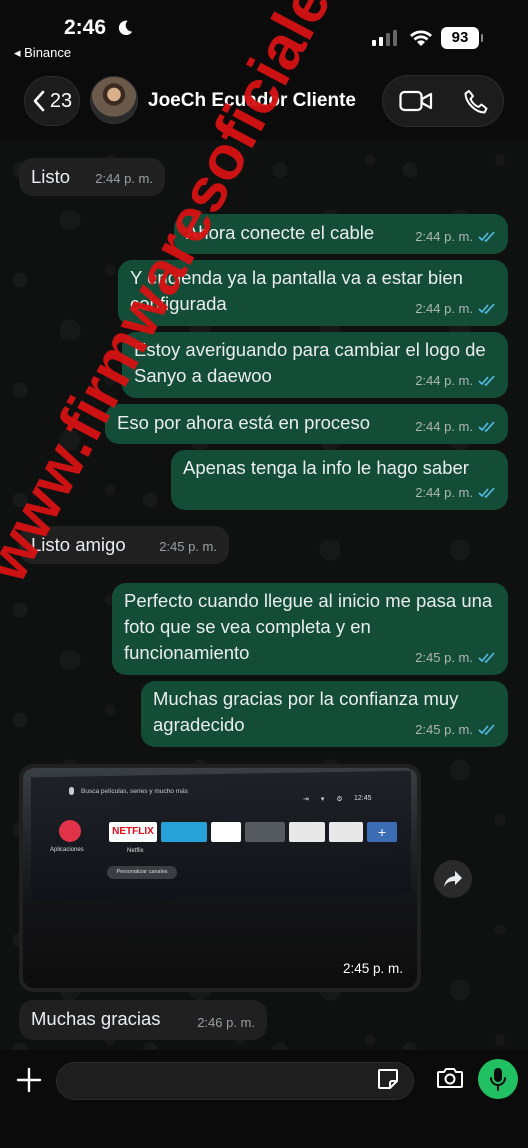 Image resolution: width=528 pixels, height=1148 pixels. I want to click on status-bar: 2:46 ◂ Binance 93, so click(264, 34).